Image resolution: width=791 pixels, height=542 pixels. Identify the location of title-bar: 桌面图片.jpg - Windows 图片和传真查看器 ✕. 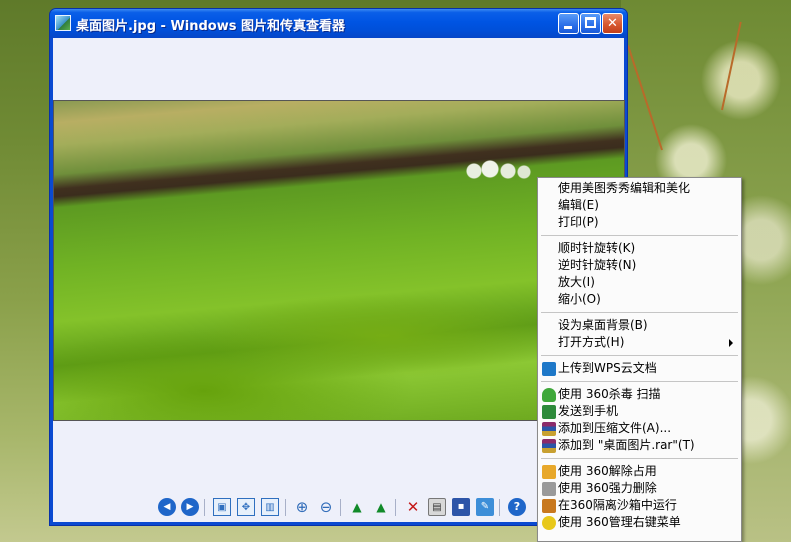
(338, 23).